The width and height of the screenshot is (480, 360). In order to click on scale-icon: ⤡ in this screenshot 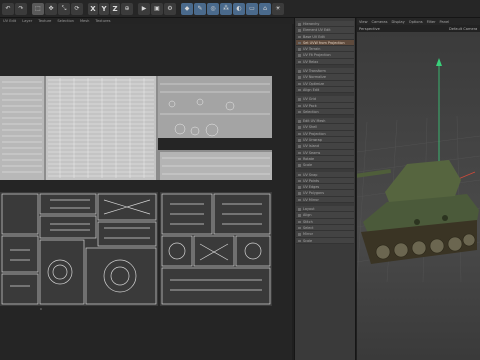, I will do `click(64, 8)`.